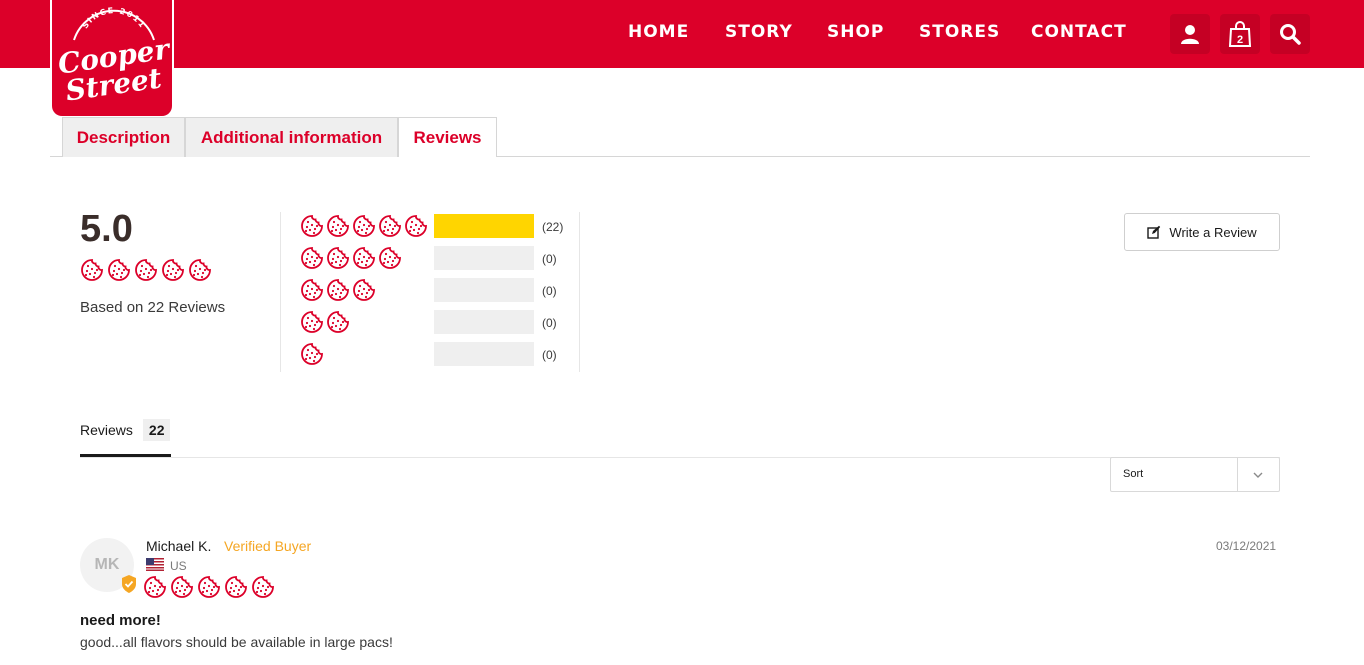  Describe the element at coordinates (107, 564) in the screenshot. I see `avatar-initials: MK` at that location.